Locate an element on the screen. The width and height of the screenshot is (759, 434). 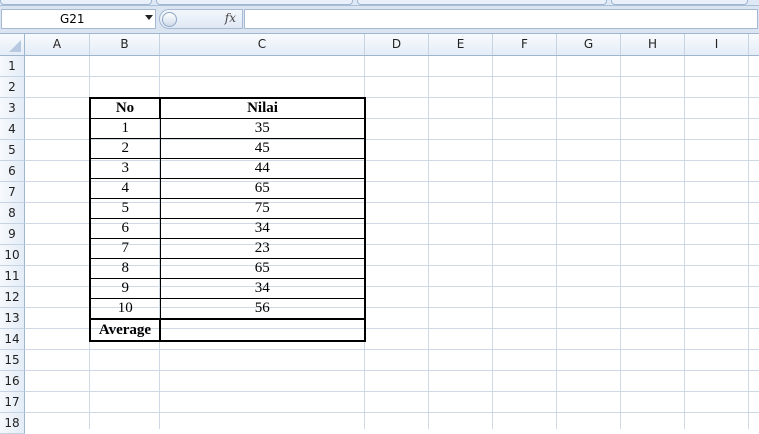
table-row: 10 56 is located at coordinates (227, 309).